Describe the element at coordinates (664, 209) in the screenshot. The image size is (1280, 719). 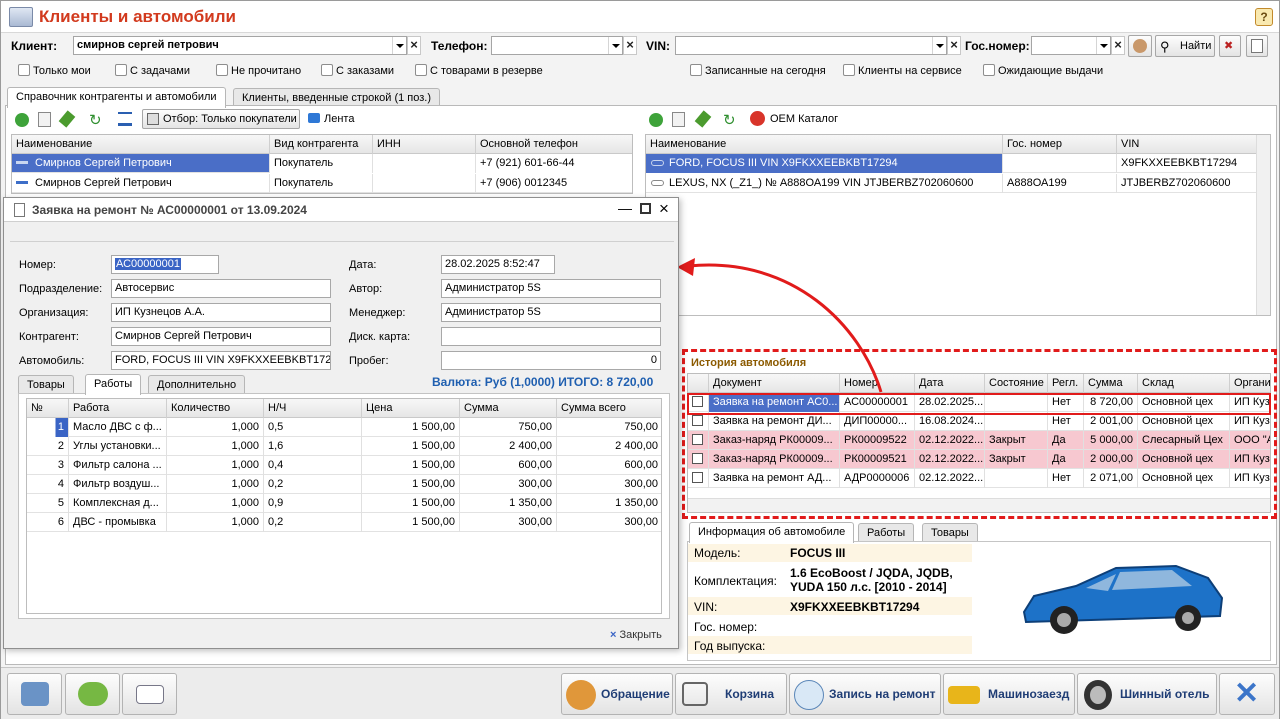
I see `close-icon: ×` at that location.